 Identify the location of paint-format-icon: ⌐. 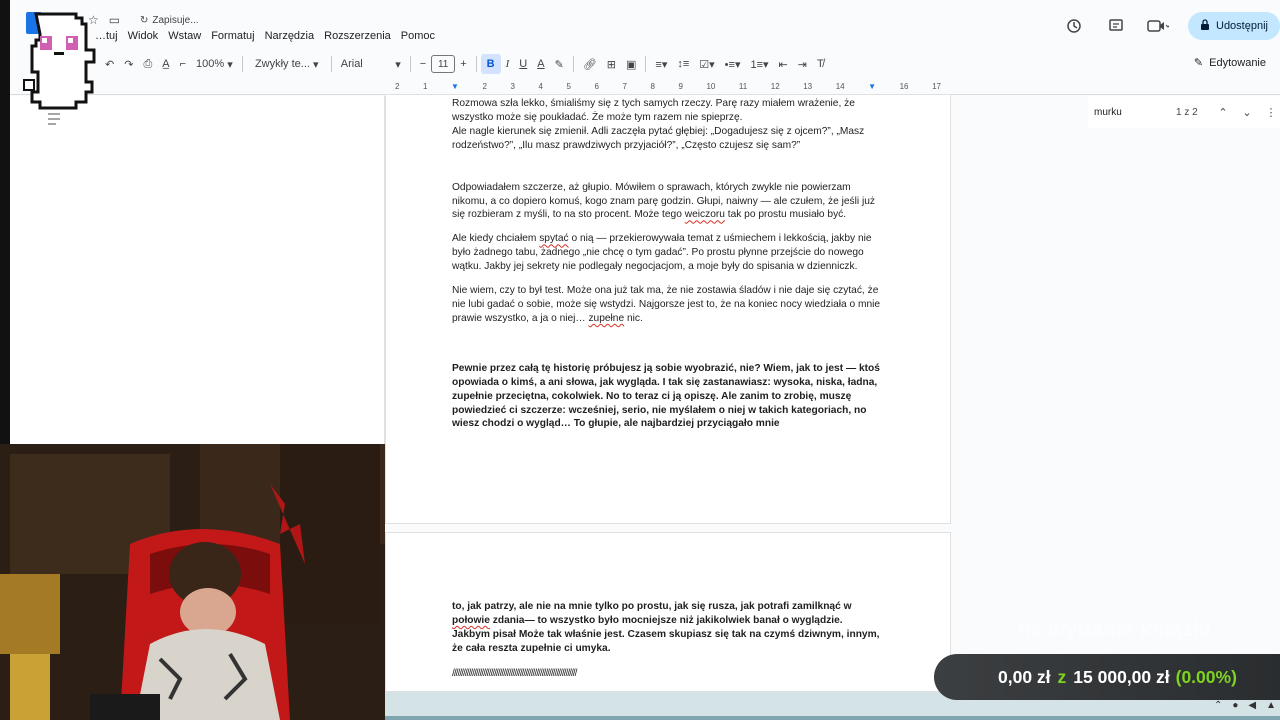
(183, 64).